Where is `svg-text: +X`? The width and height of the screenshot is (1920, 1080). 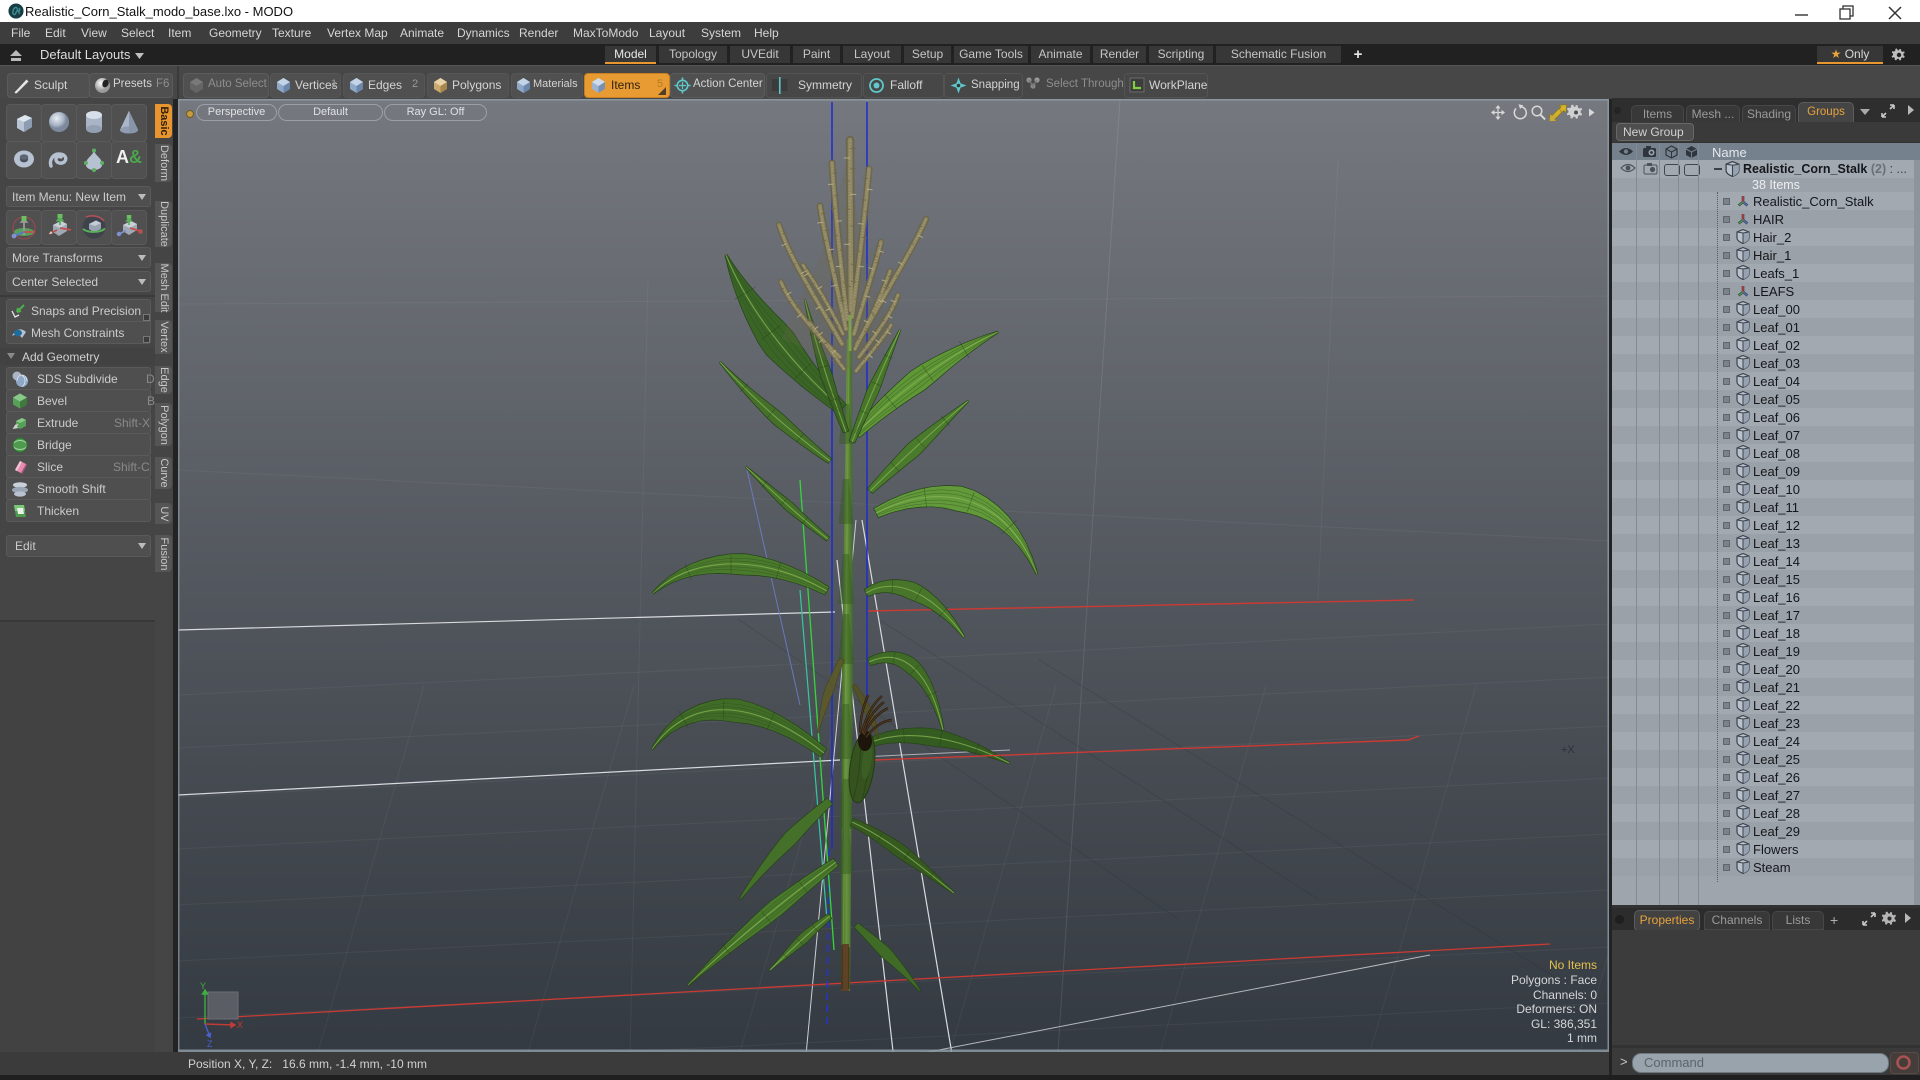
svg-text: +X is located at coordinates (1568, 750).